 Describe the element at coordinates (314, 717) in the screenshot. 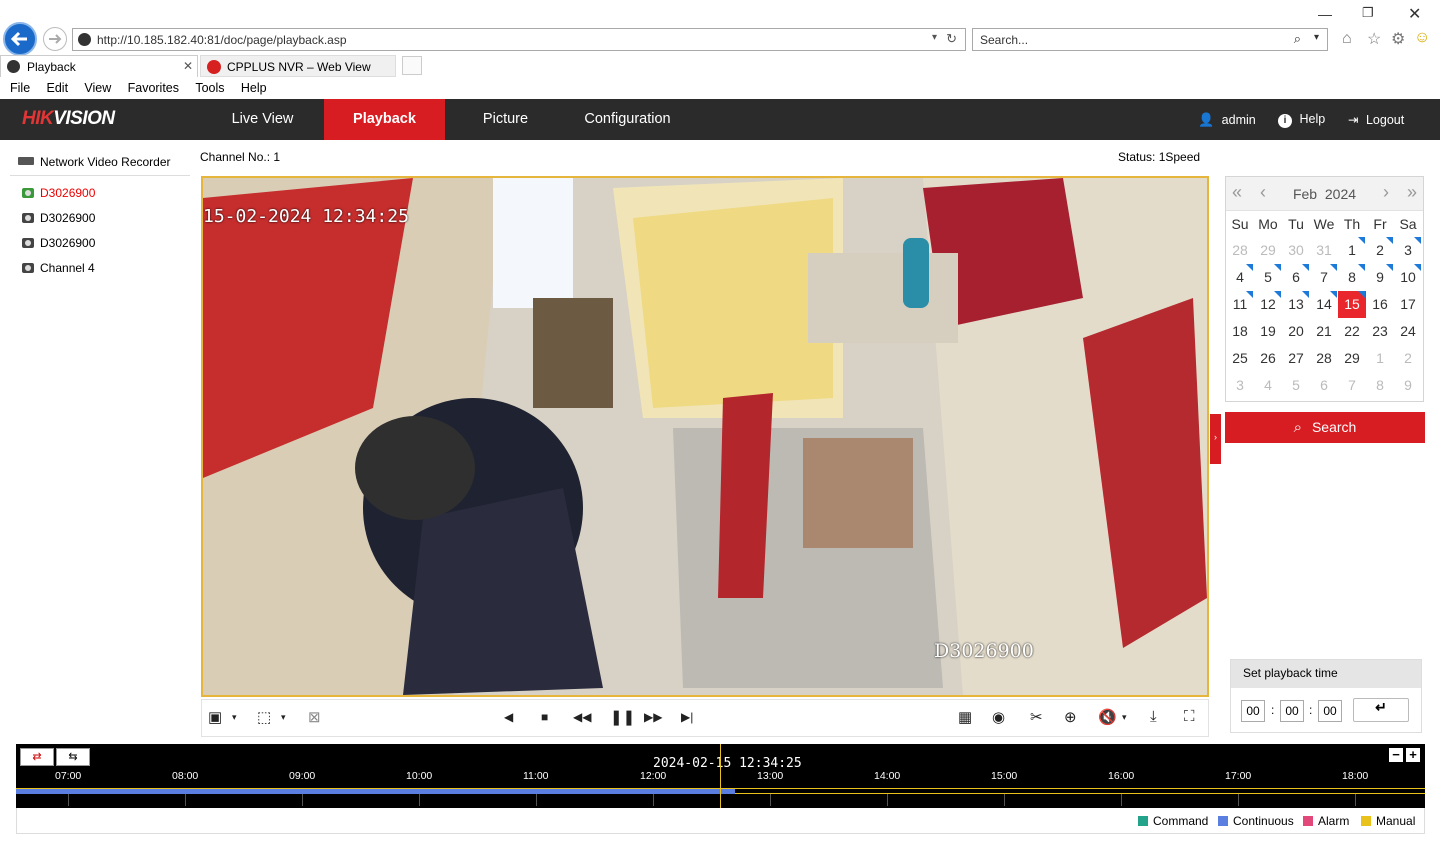

I see `digital-zoom-icon: ⊠` at that location.